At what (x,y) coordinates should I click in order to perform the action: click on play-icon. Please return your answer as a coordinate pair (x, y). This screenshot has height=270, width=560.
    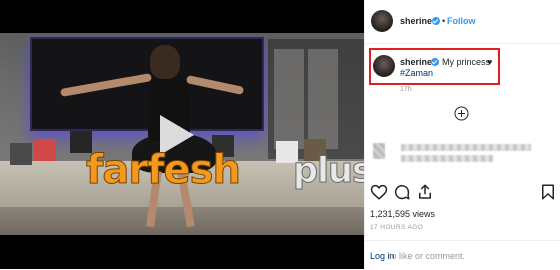
    Looking at the image, I should click on (177, 135).